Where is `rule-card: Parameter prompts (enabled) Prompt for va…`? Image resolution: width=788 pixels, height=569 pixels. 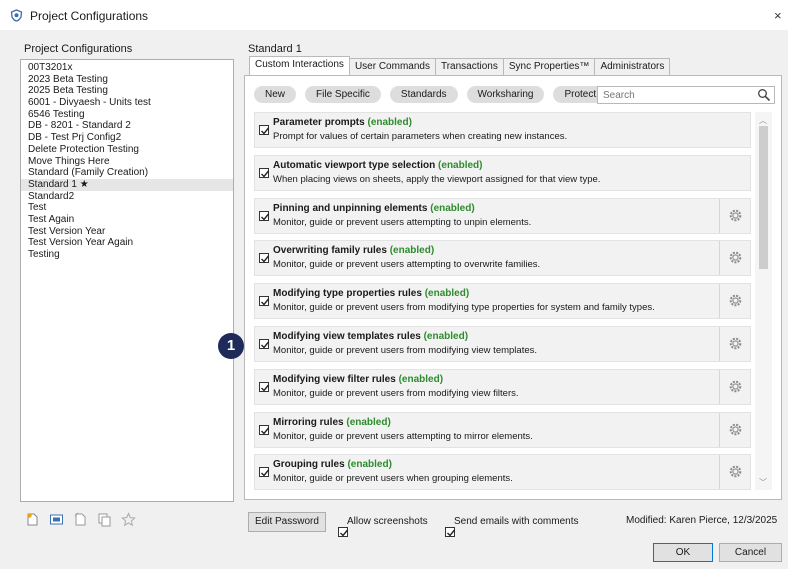
rule-card: Parameter prompts (enabled) Prompt for va… is located at coordinates (502, 130).